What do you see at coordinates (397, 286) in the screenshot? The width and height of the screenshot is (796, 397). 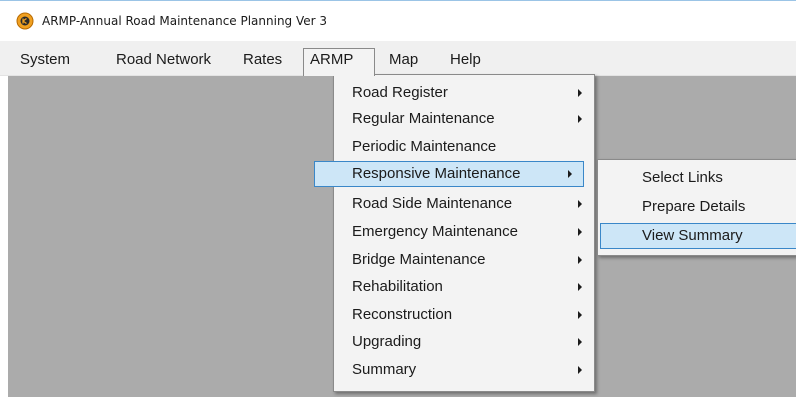 I see `menu-item-label: Rehabilitation` at bounding box center [397, 286].